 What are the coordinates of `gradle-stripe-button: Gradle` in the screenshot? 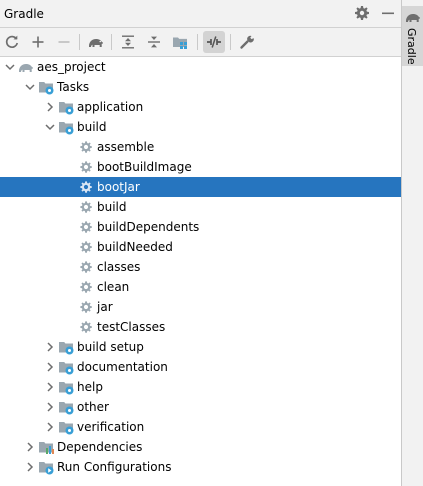 It's located at (412, 36).